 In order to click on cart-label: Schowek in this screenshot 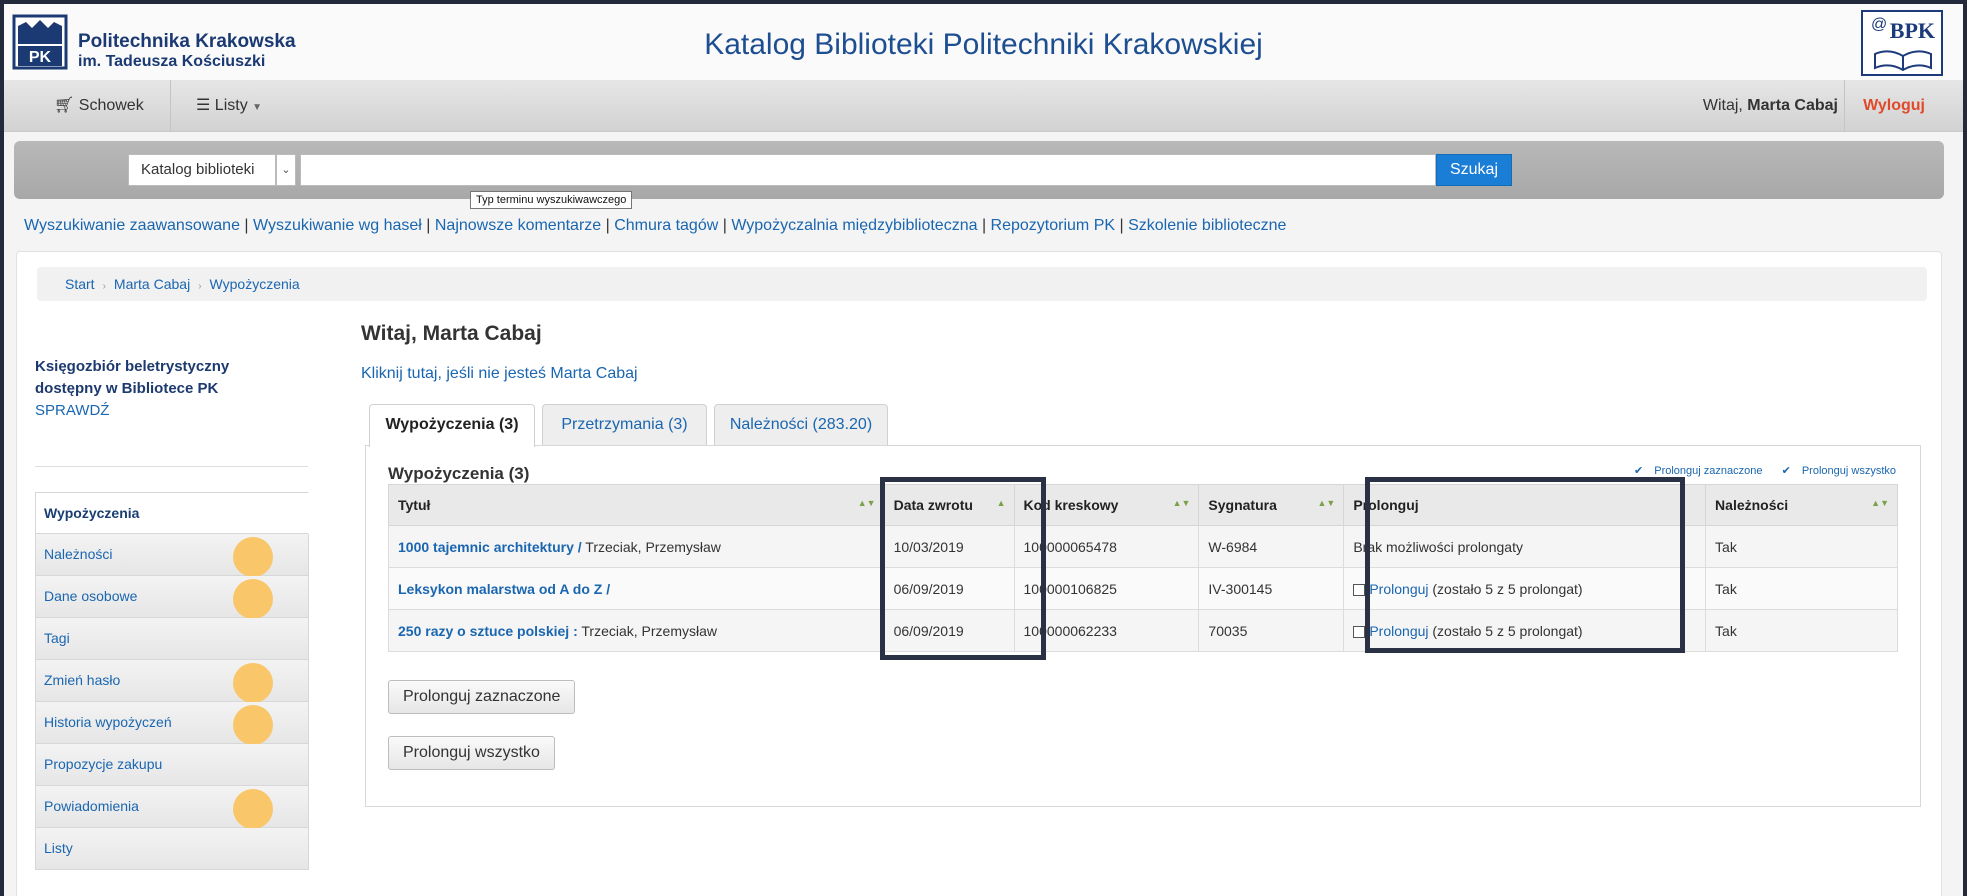, I will do `click(111, 105)`.